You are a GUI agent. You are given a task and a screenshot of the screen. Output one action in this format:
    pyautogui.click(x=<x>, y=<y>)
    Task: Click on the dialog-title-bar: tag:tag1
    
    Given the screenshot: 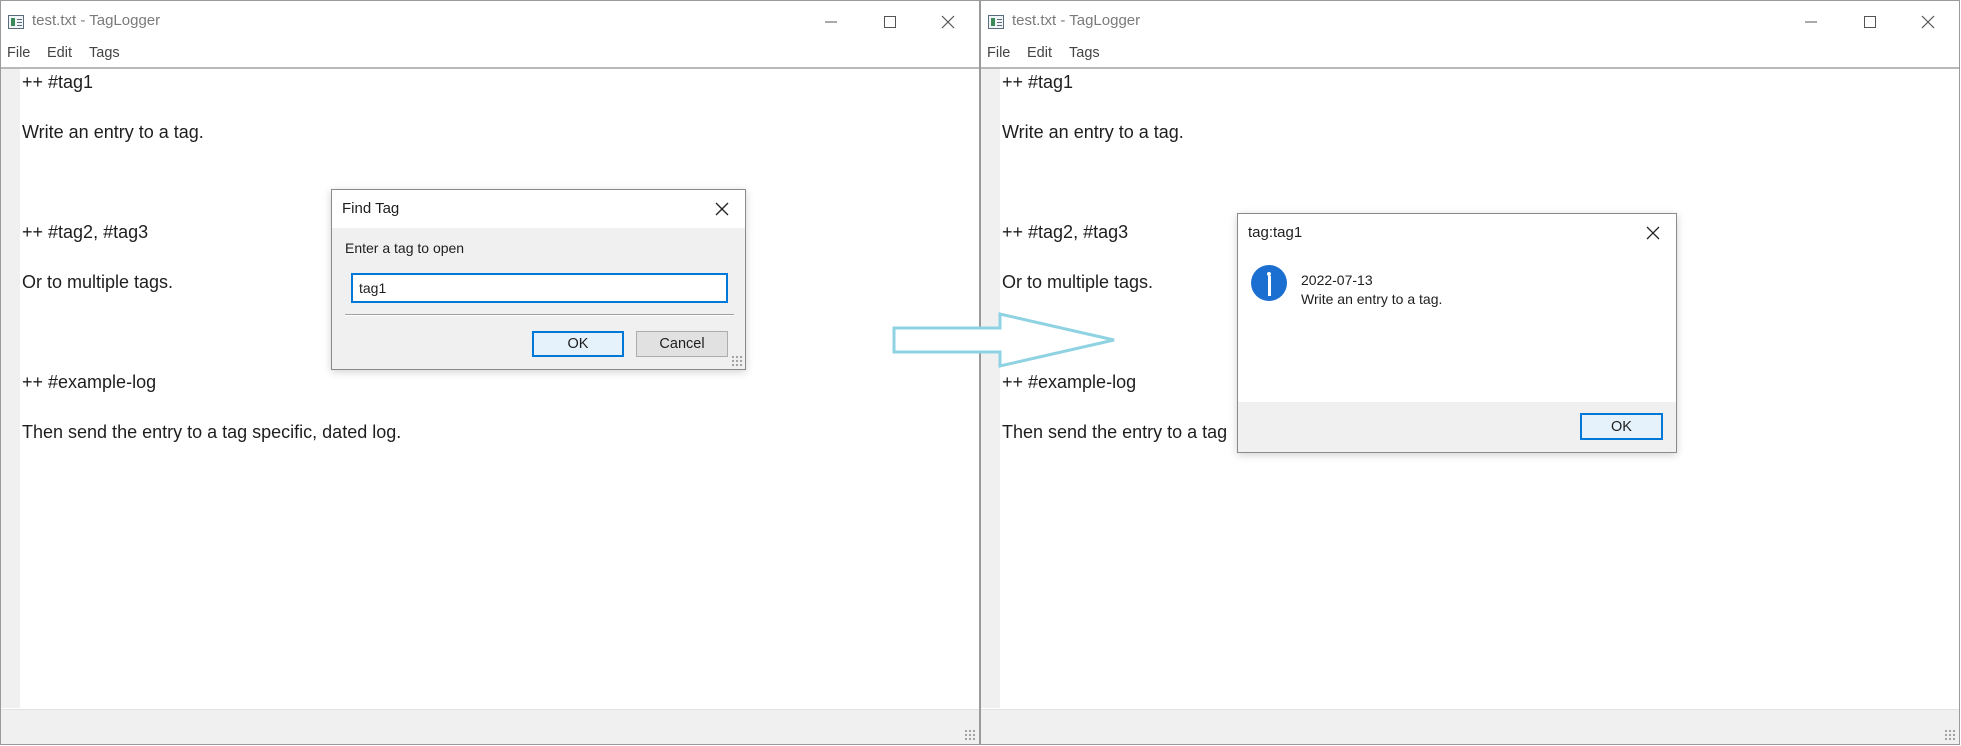 What is the action you would take?
    pyautogui.click(x=1457, y=233)
    